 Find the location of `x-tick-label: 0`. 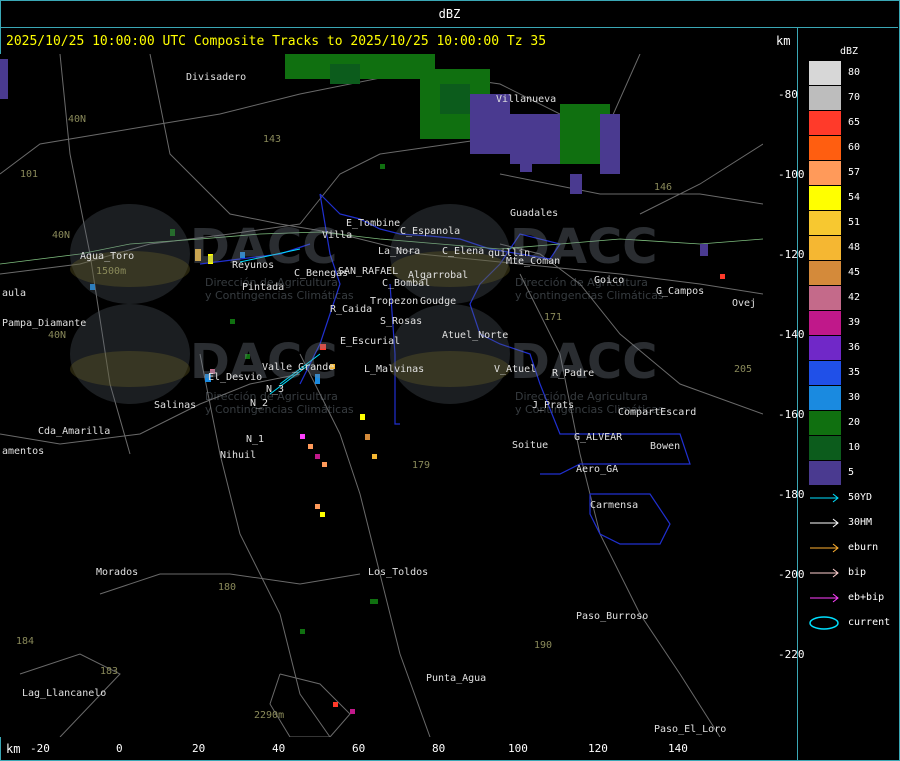

x-tick-label: 0 is located at coordinates (119, 748).